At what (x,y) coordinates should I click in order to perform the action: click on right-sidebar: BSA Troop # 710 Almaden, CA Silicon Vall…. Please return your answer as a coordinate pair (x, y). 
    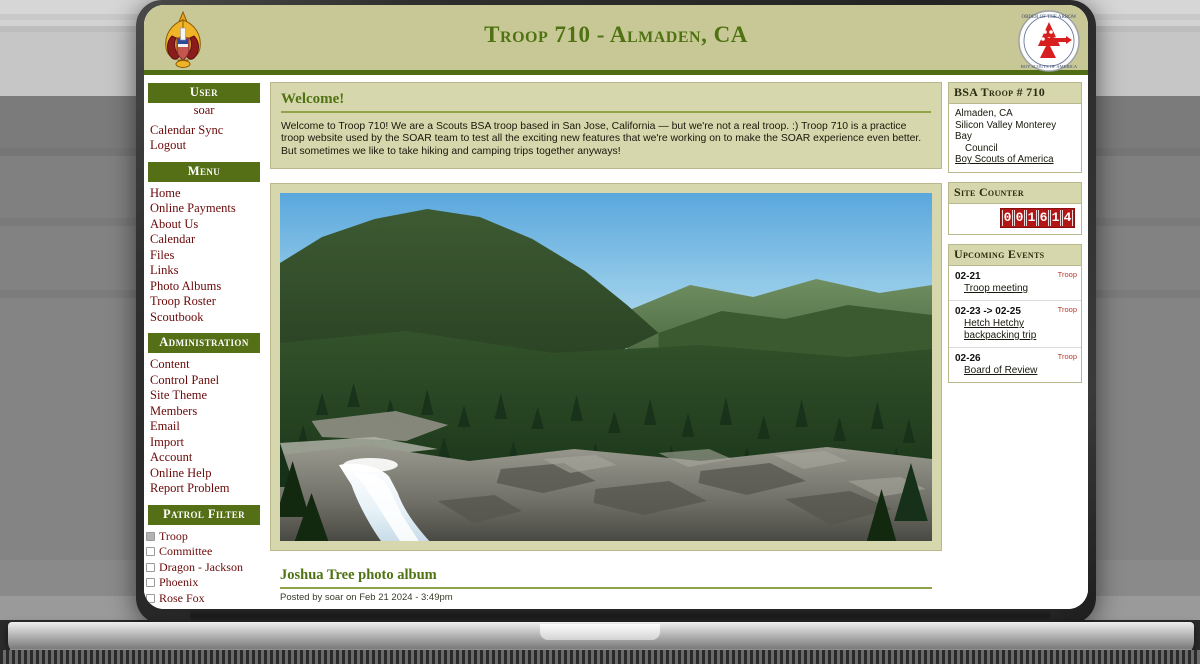
    Looking at the image, I should click on (1018, 342).